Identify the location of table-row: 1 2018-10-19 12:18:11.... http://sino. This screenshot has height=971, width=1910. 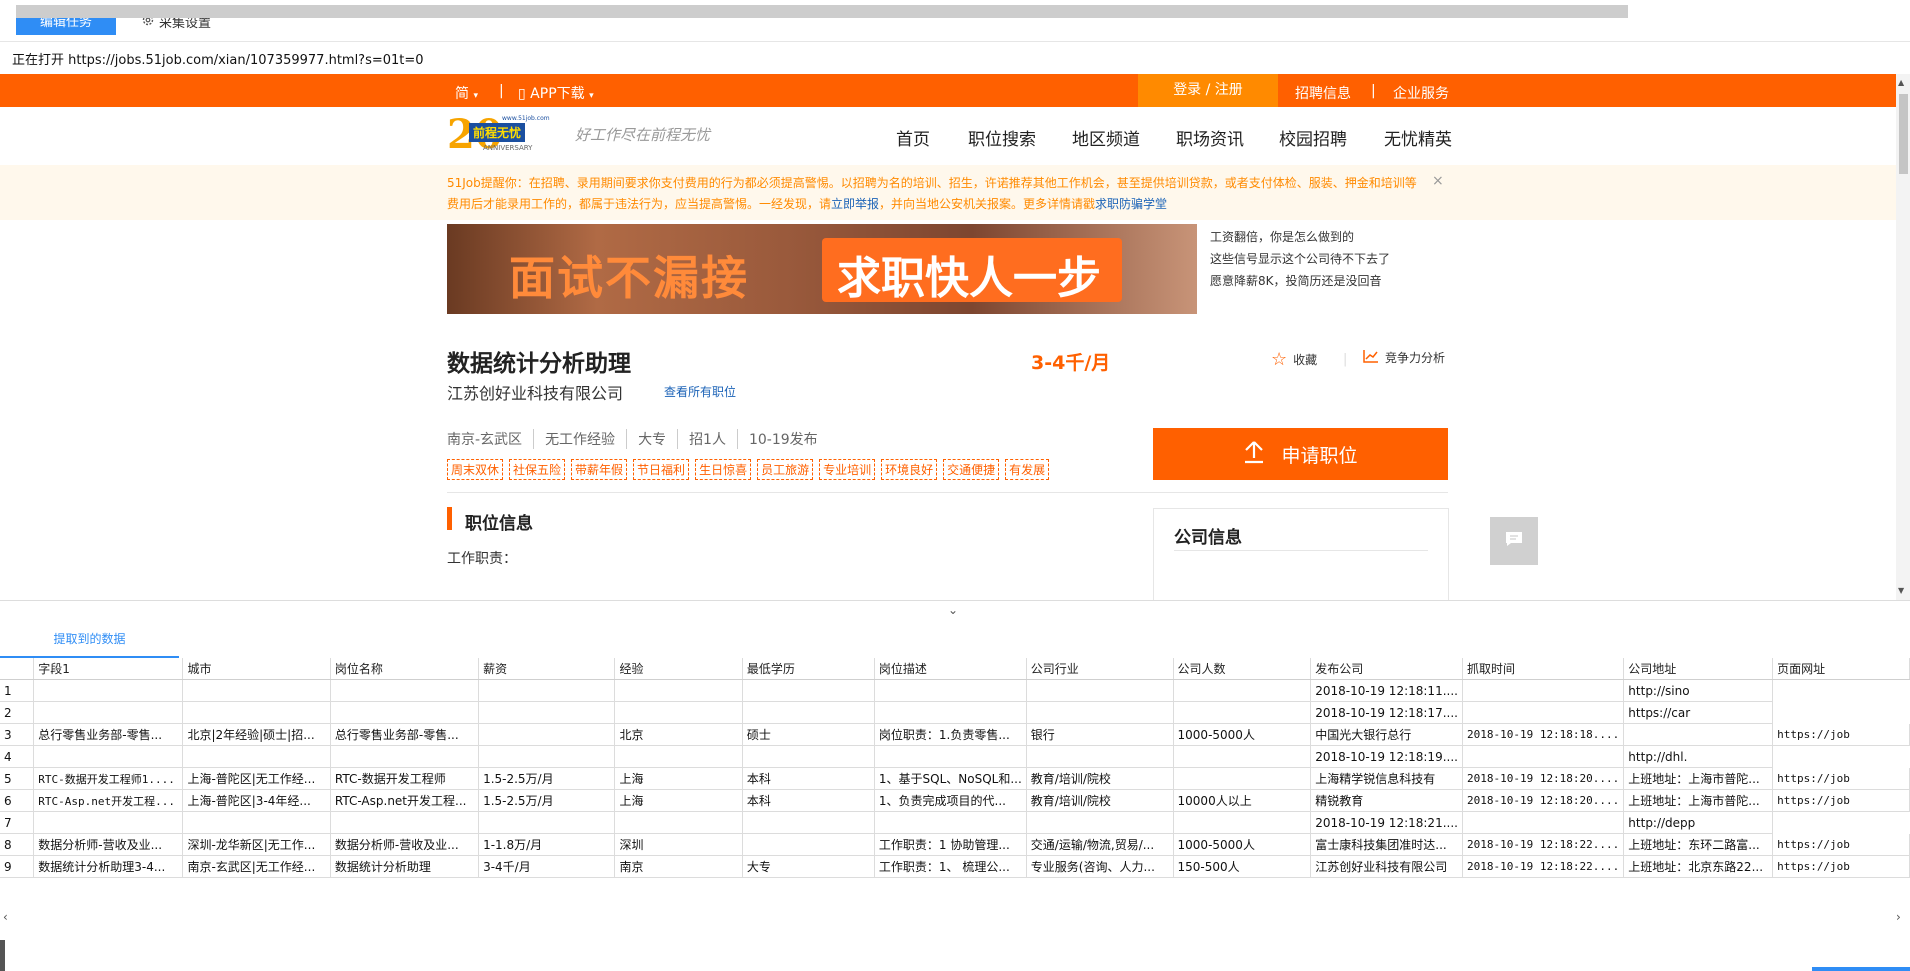
(955, 690).